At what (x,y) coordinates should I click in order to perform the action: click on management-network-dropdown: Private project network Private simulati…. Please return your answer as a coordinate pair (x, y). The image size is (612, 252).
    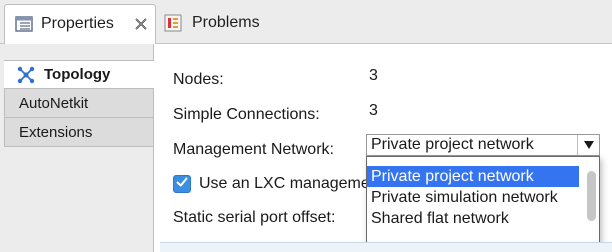
    Looking at the image, I should click on (483, 204).